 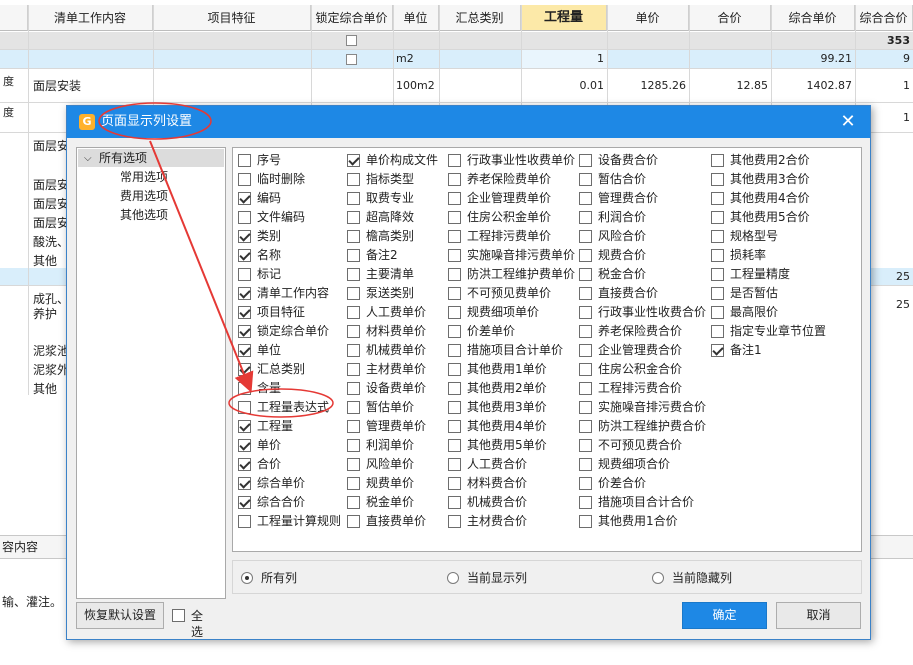 I want to click on bottom-tab: 容内容, so click(x=19, y=547).